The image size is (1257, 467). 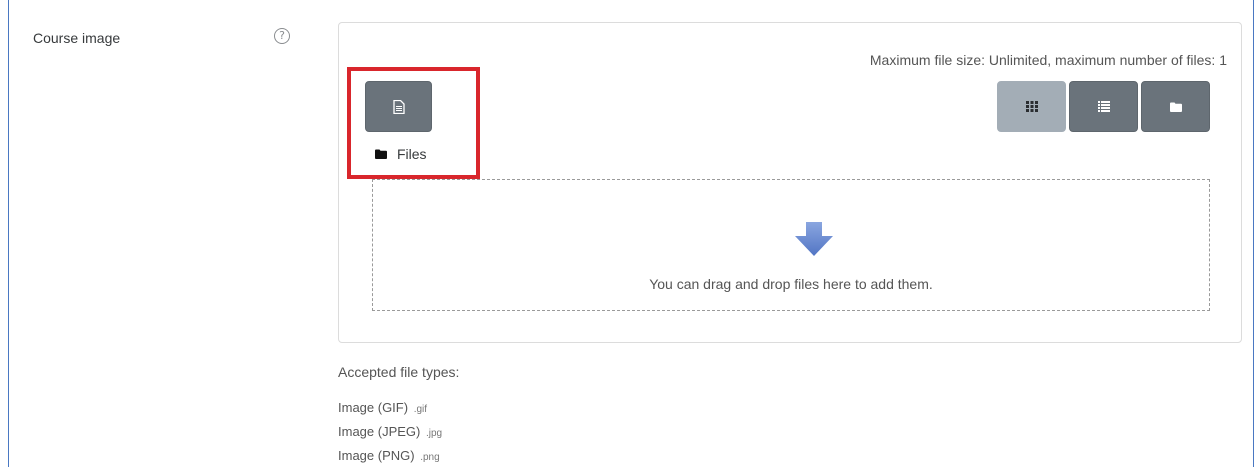 What do you see at coordinates (413, 123) in the screenshot?
I see `highlight-annotation` at bounding box center [413, 123].